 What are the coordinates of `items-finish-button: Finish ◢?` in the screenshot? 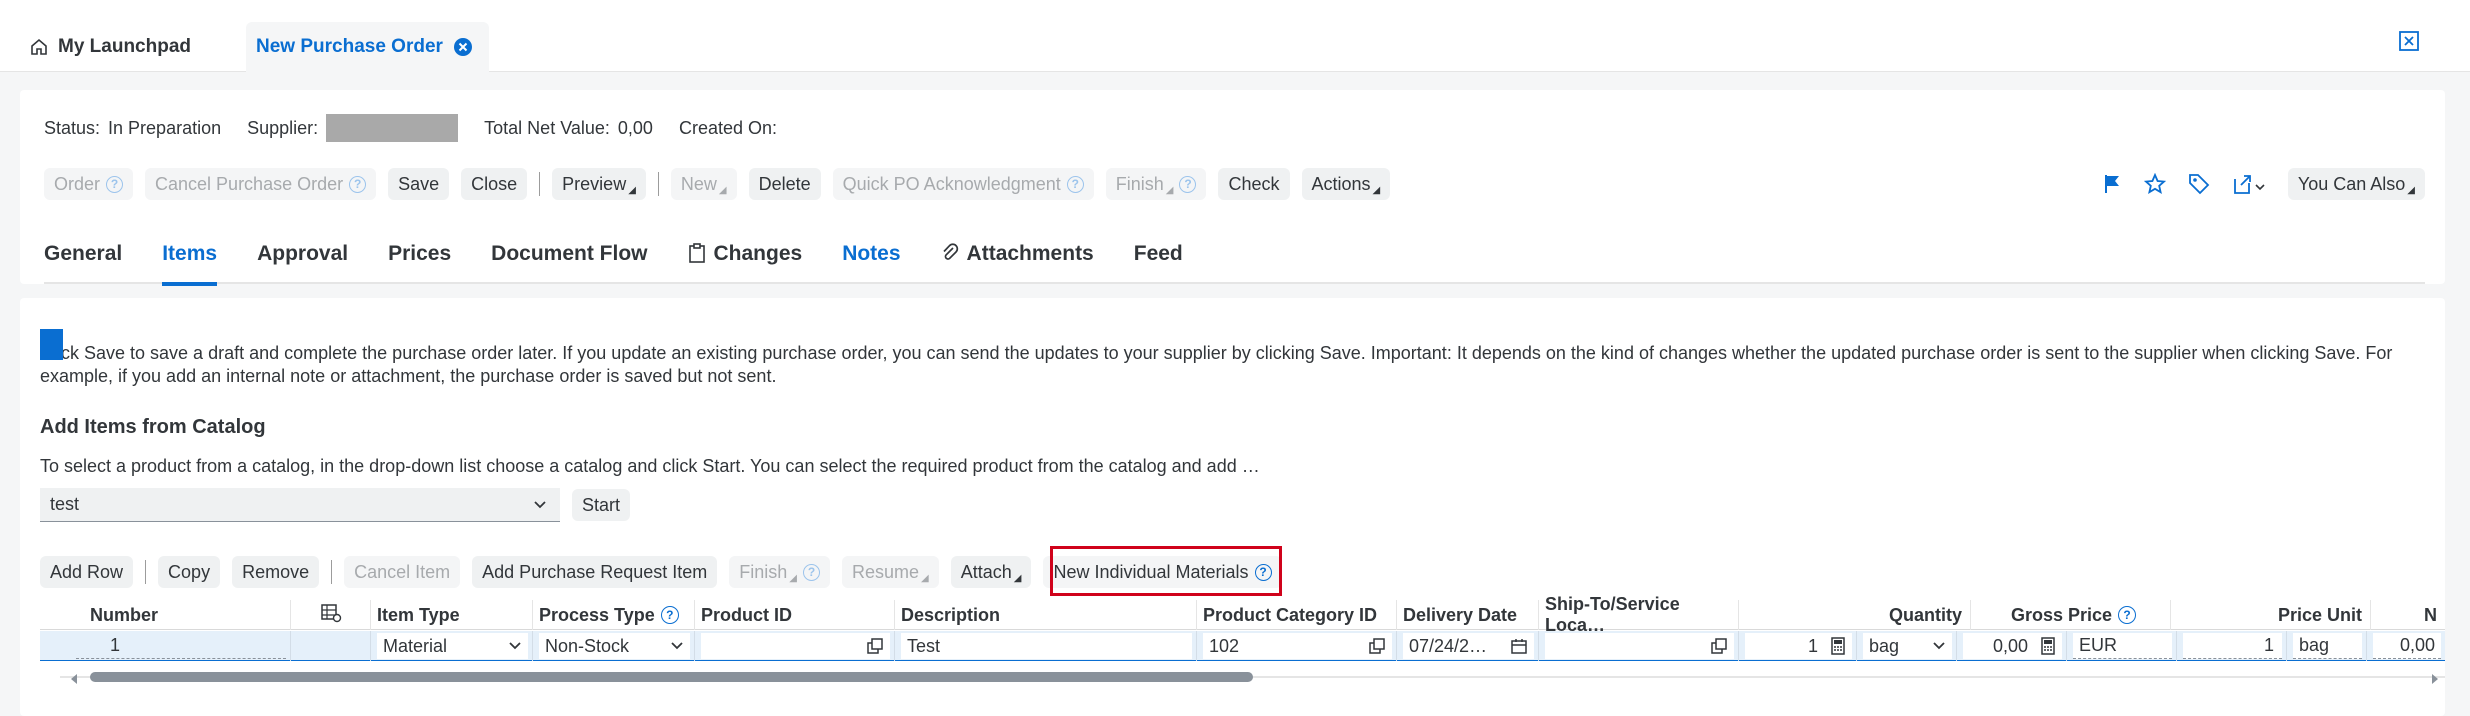 It's located at (779, 572).